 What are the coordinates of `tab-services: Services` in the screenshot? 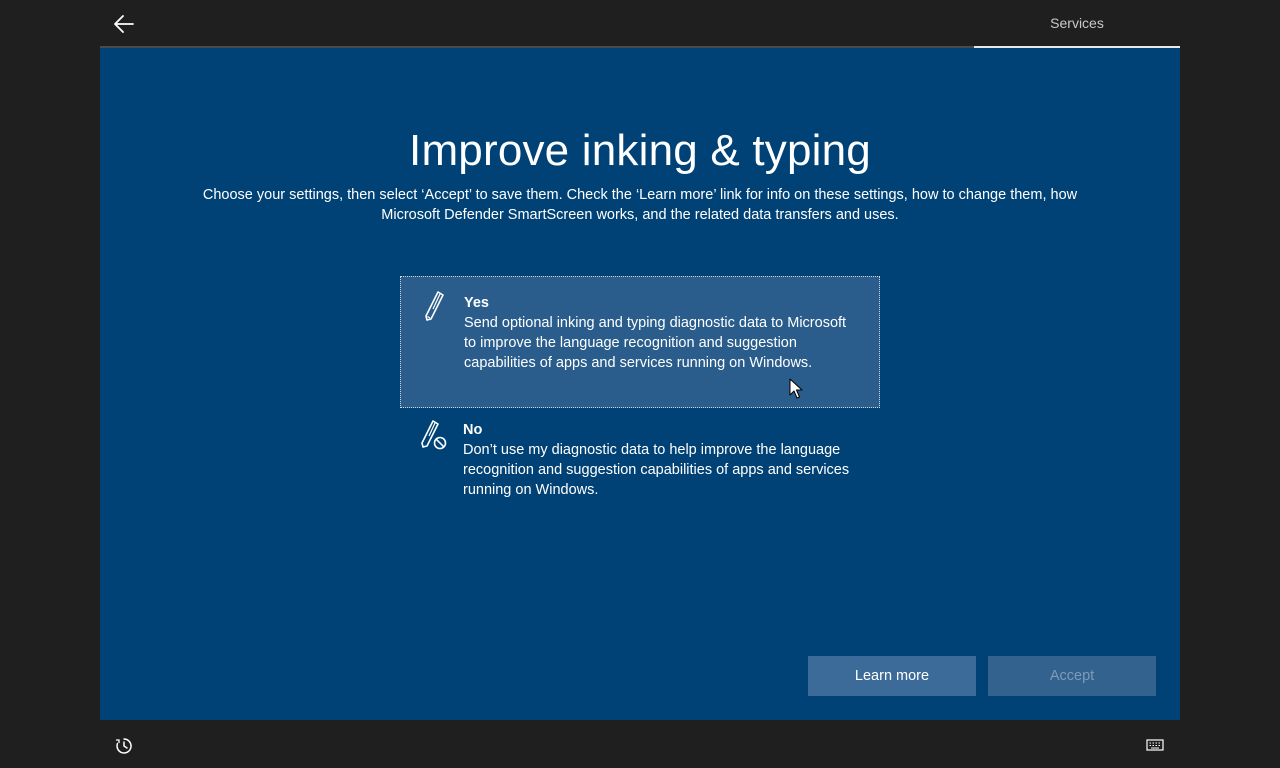 It's located at (1077, 24).